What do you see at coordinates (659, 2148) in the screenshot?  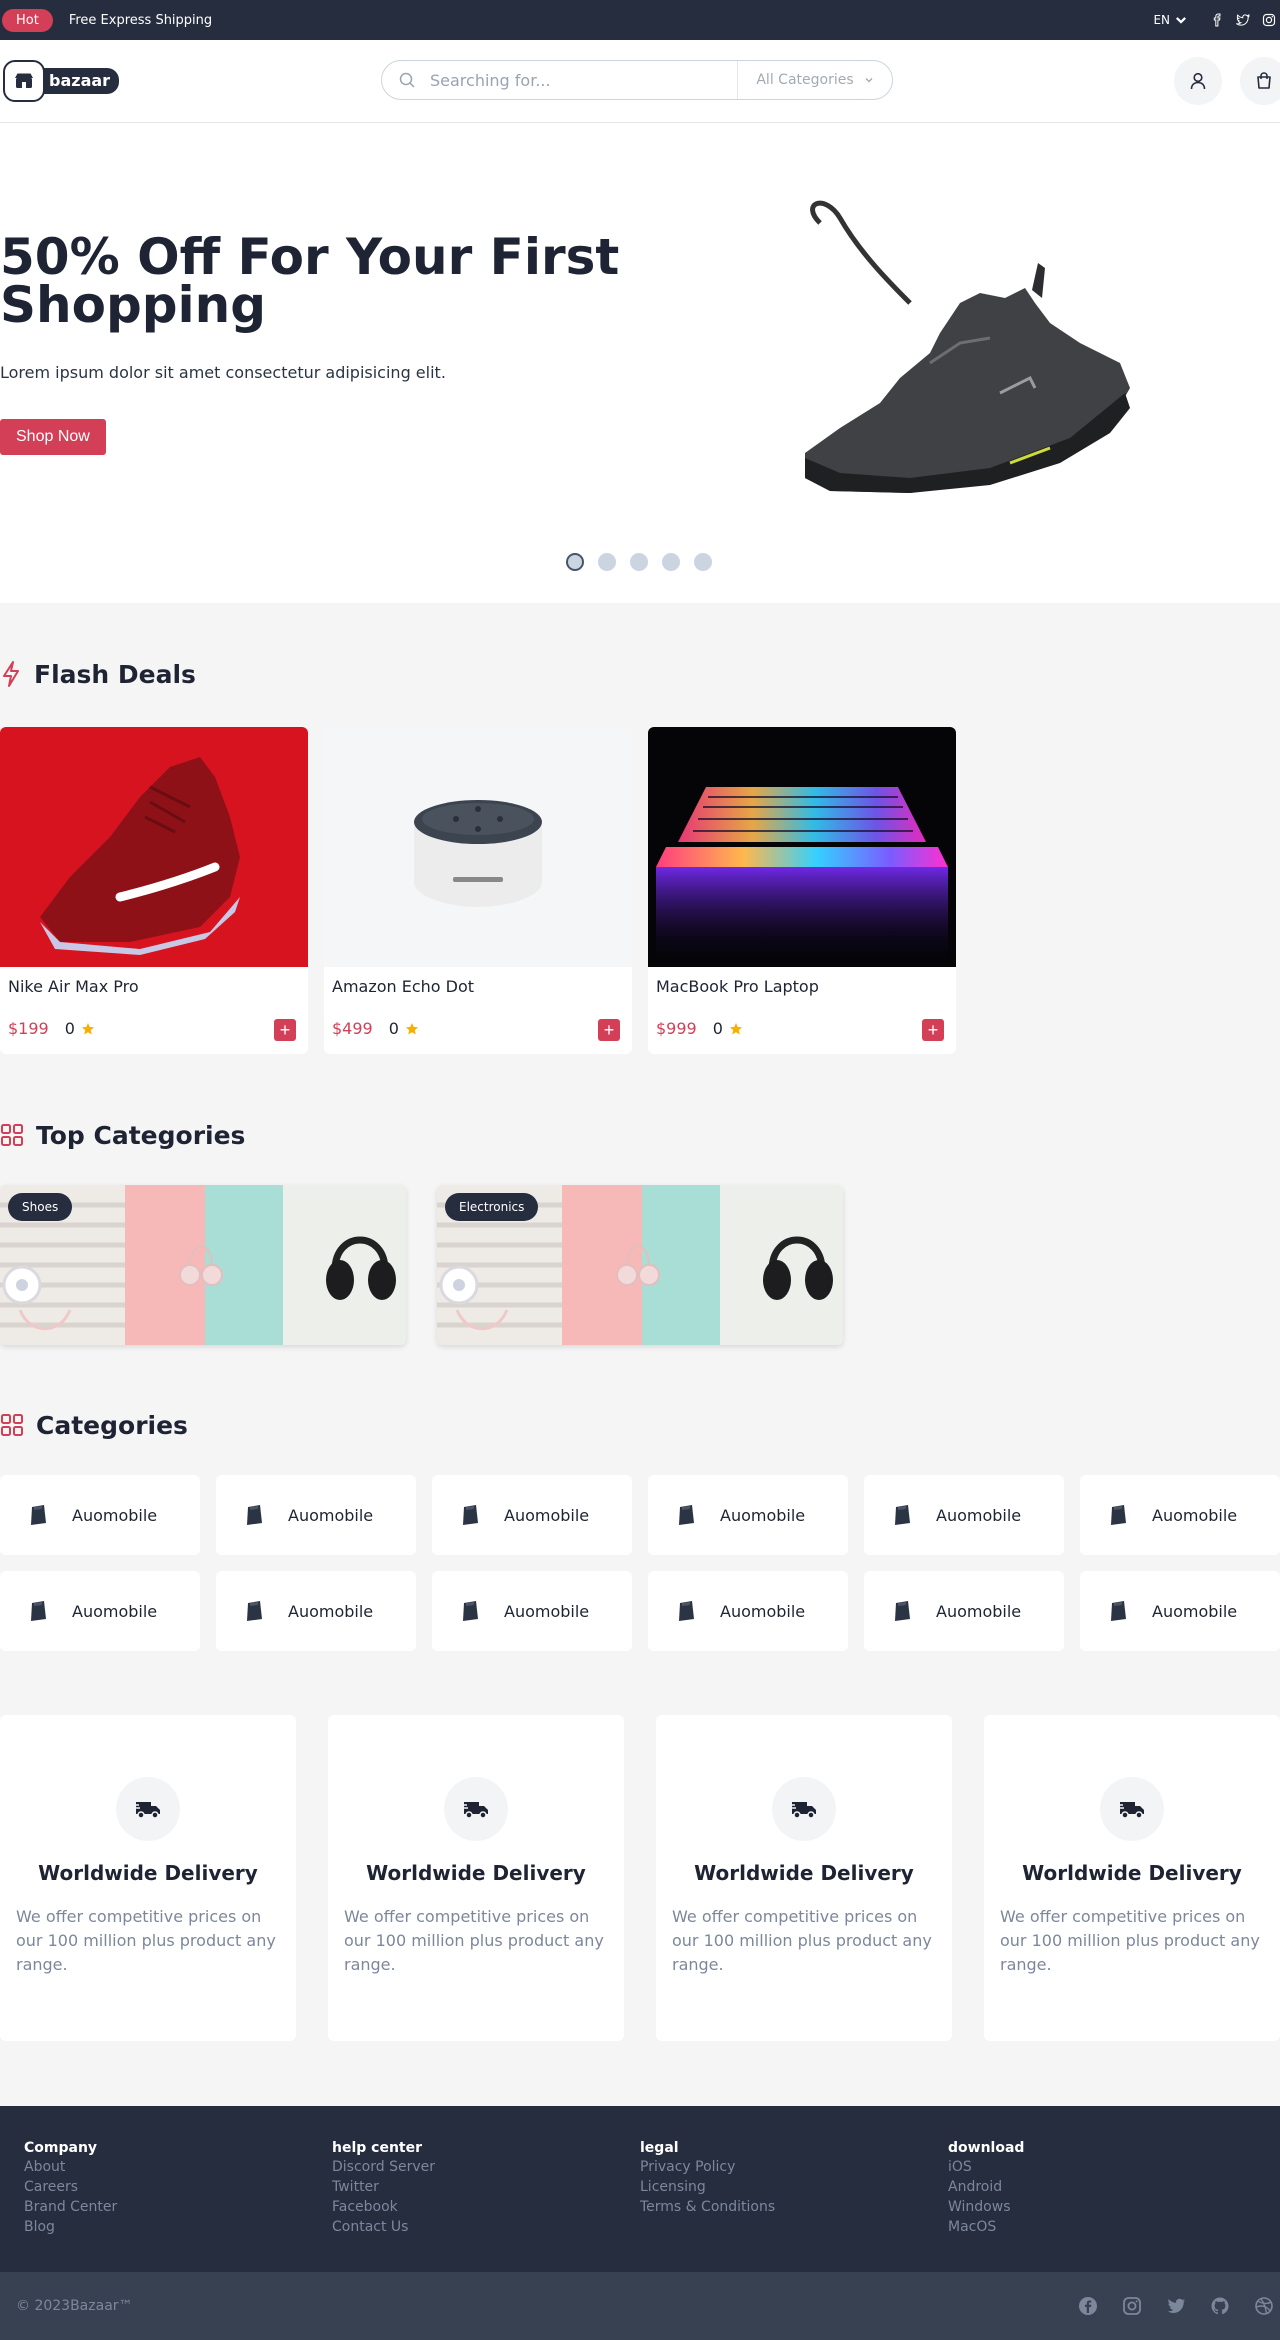 I see `footer-heading: legal` at bounding box center [659, 2148].